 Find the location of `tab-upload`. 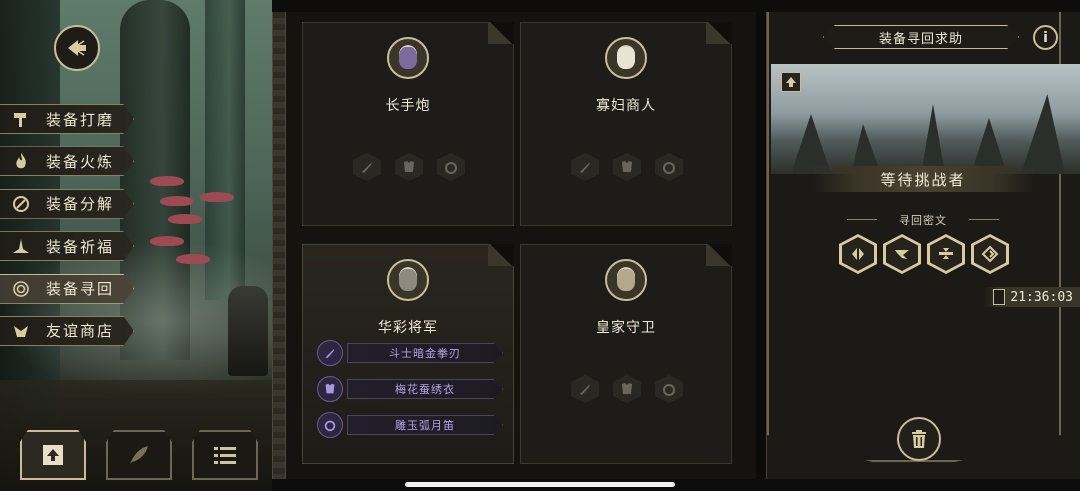

tab-upload is located at coordinates (53, 455).